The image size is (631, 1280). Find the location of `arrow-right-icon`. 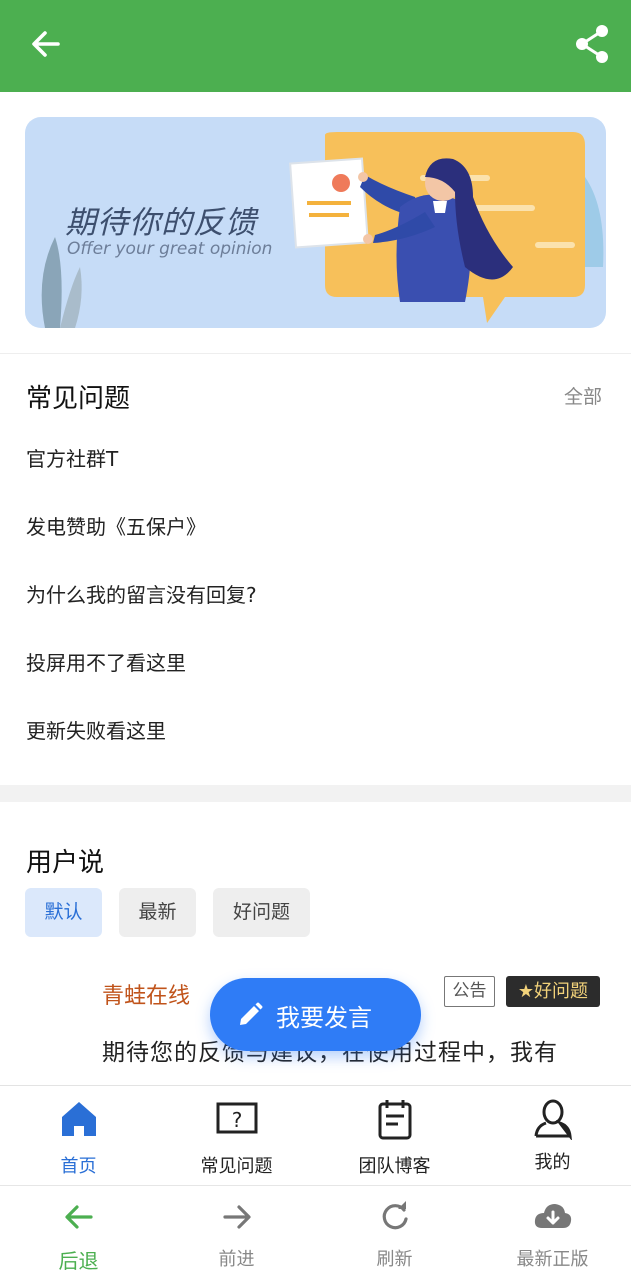

arrow-right-icon is located at coordinates (237, 1217).